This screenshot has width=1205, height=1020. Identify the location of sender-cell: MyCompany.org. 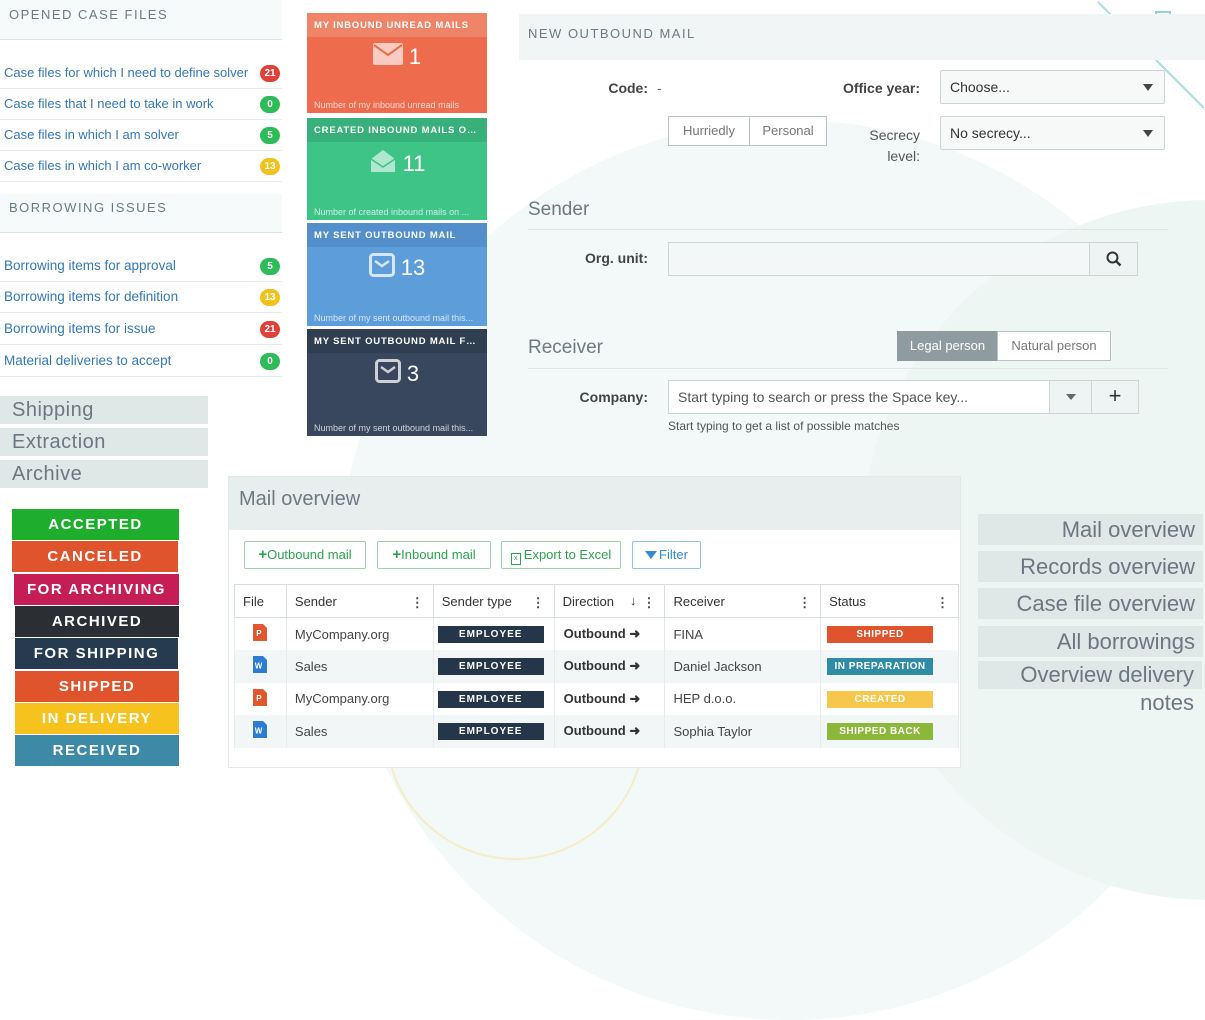
(359, 698).